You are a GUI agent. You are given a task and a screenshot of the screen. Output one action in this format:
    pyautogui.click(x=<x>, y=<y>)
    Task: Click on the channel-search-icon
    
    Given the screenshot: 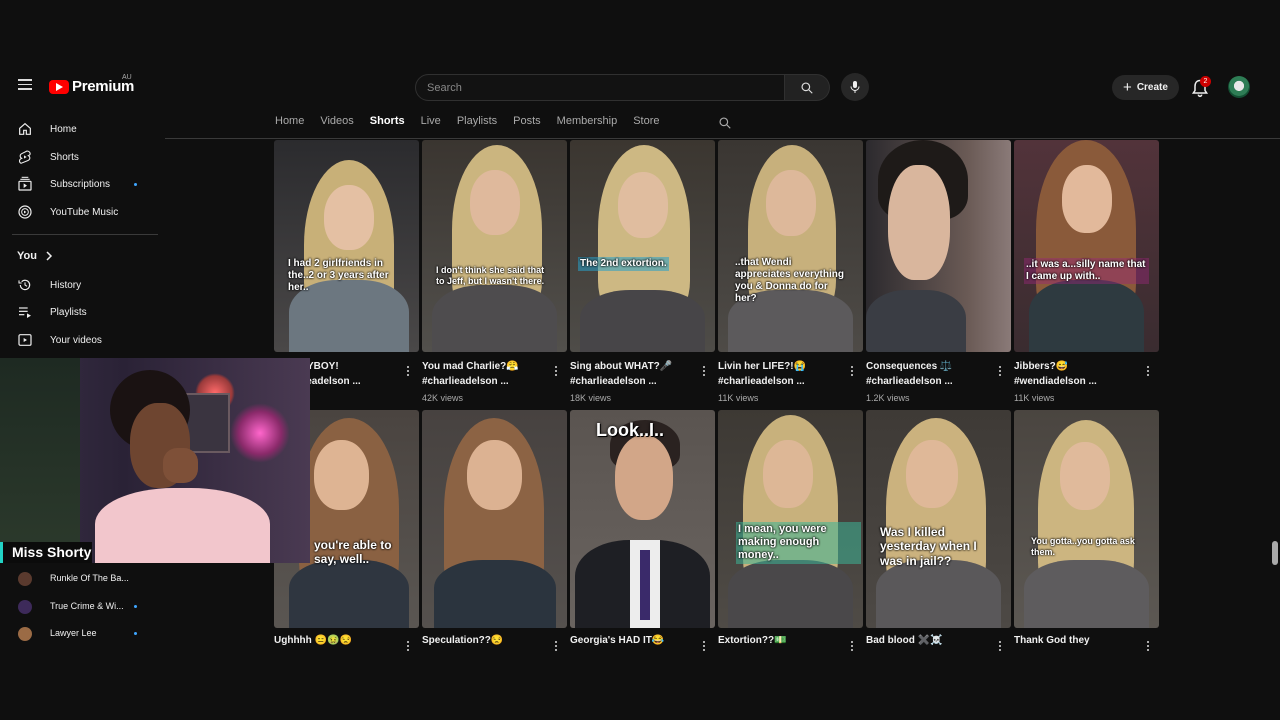 What is the action you would take?
    pyautogui.click(x=725, y=123)
    